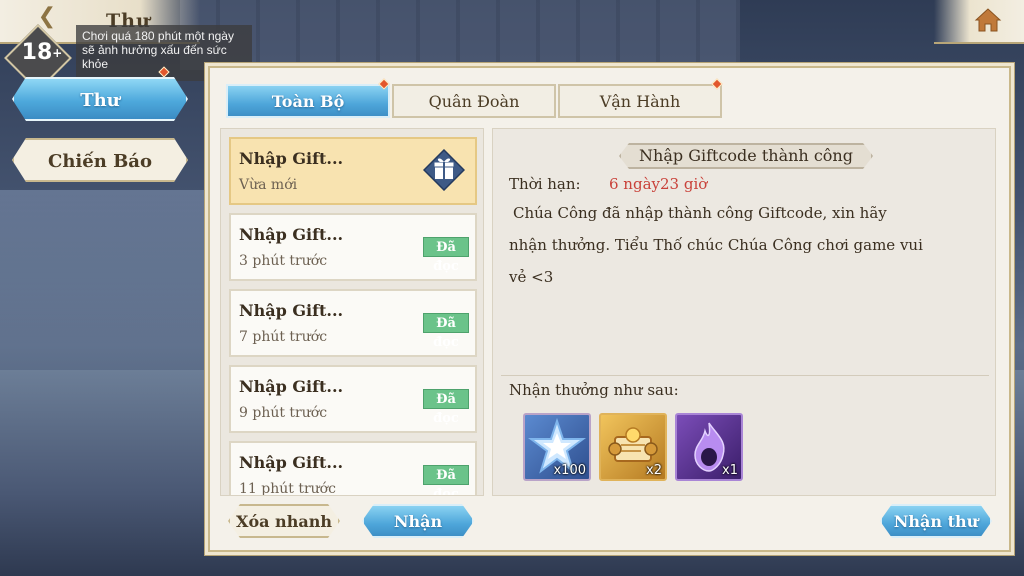 The height and width of the screenshot is (576, 1024). What do you see at coordinates (353, 247) in the screenshot?
I see `mail-item: Nhập Gift... 3 phút trước Đã đọc` at bounding box center [353, 247].